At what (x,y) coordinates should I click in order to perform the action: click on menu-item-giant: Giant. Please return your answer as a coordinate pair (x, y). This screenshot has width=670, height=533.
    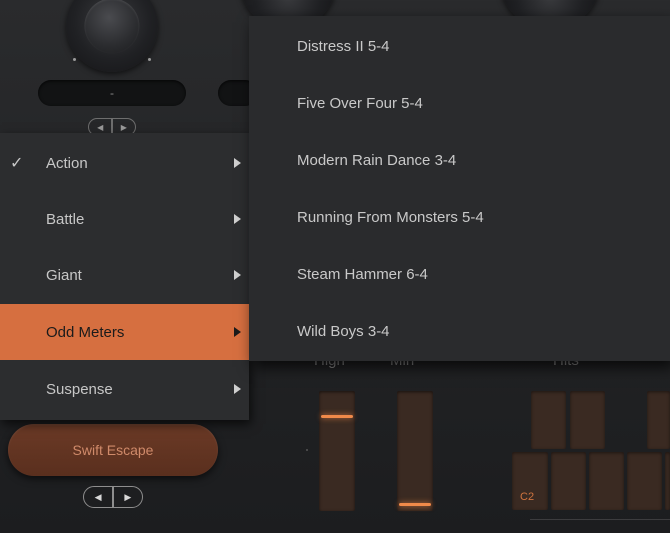
    Looking at the image, I should click on (124, 275).